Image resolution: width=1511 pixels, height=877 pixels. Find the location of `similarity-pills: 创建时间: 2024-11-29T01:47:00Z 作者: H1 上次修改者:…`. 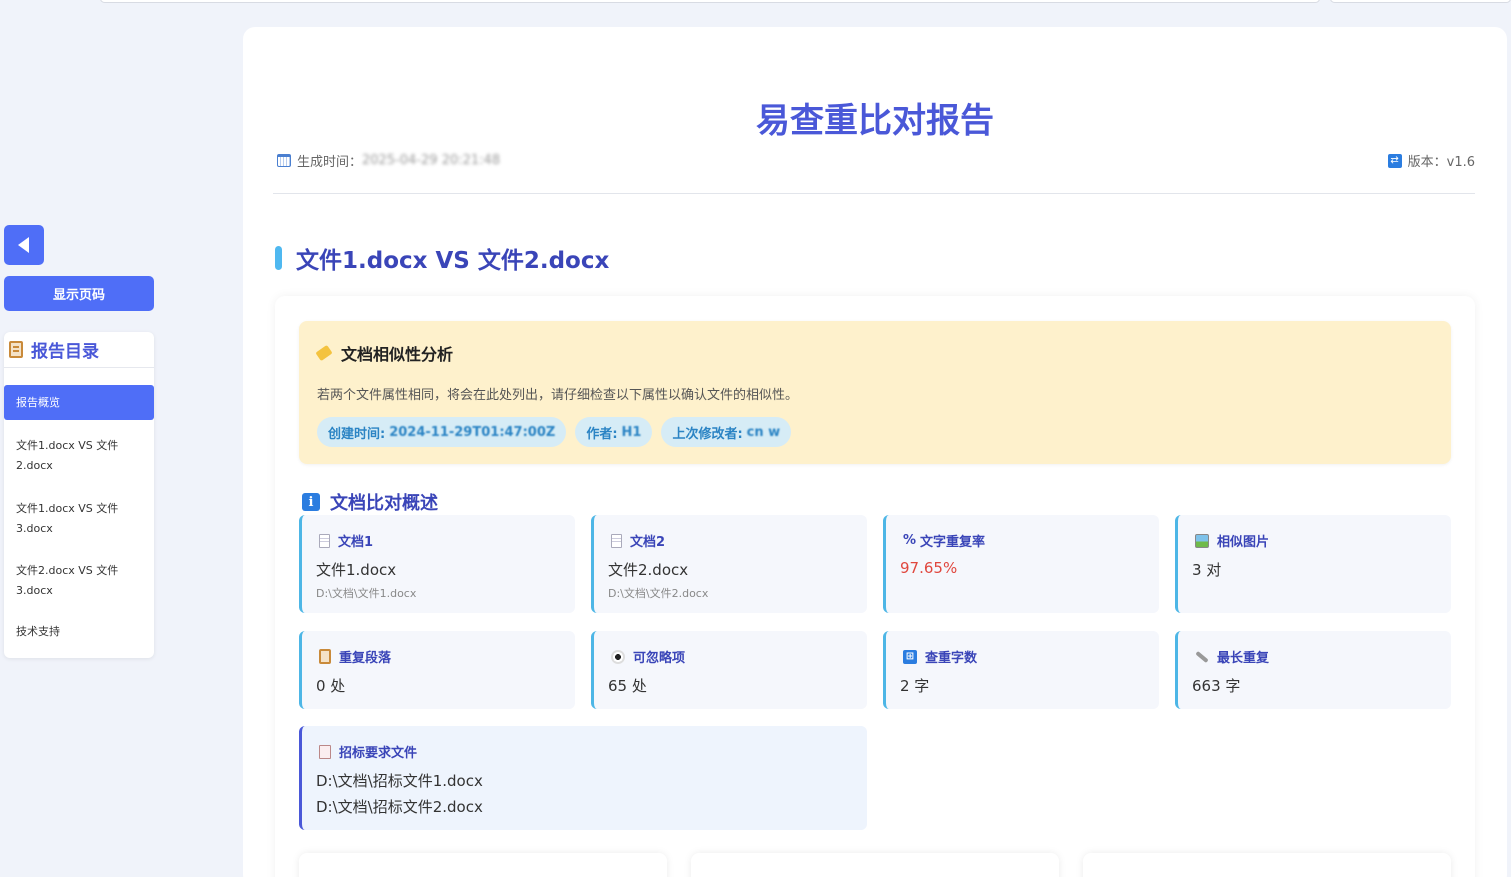

similarity-pills: 创建时间: 2024-11-29T01:47:00Z 作者: H1 上次修改者:… is located at coordinates (554, 432).